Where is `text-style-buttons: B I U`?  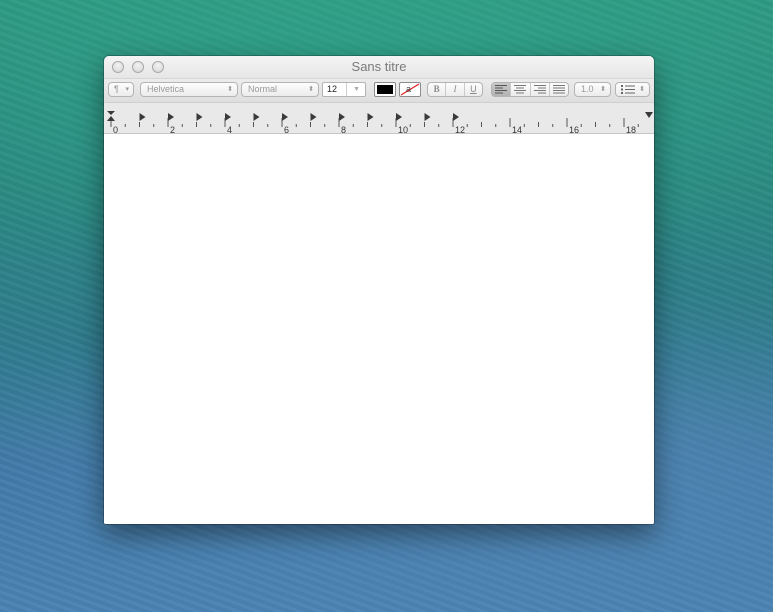 text-style-buttons: B I U is located at coordinates (455, 89).